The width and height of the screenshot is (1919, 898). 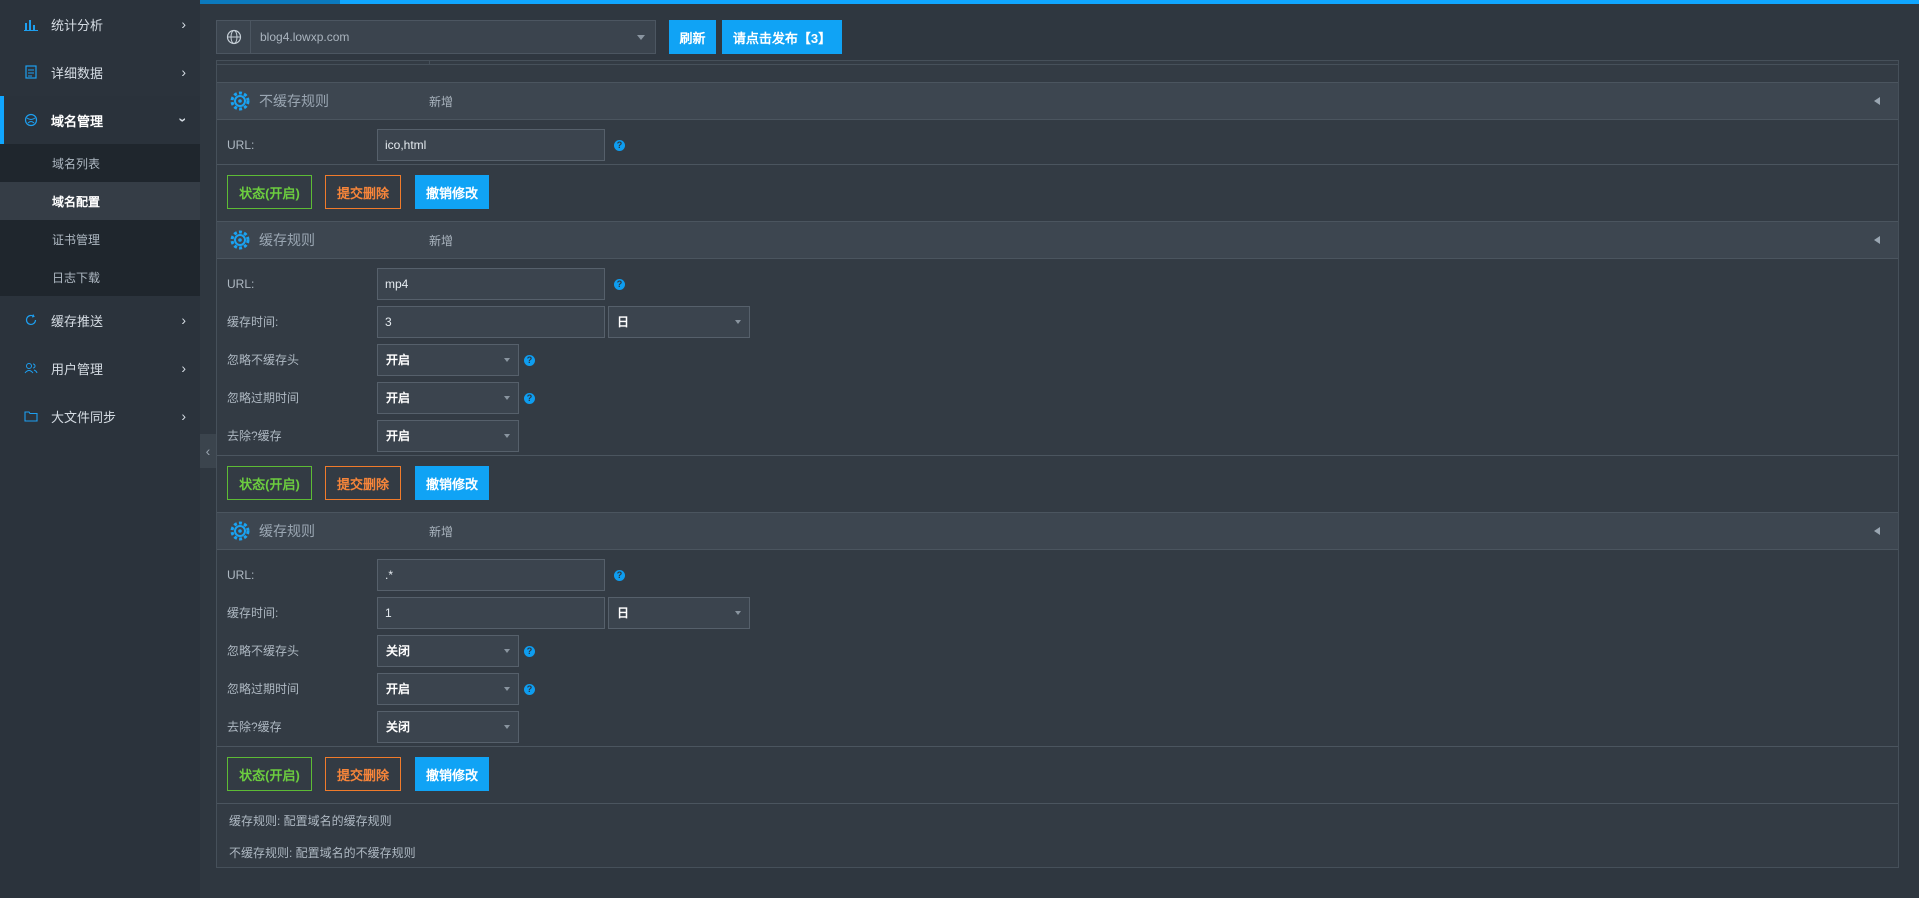 What do you see at coordinates (100, 416) in the screenshot?
I see `sidebar-item-large-file-sync: 大文件同步 ›` at bounding box center [100, 416].